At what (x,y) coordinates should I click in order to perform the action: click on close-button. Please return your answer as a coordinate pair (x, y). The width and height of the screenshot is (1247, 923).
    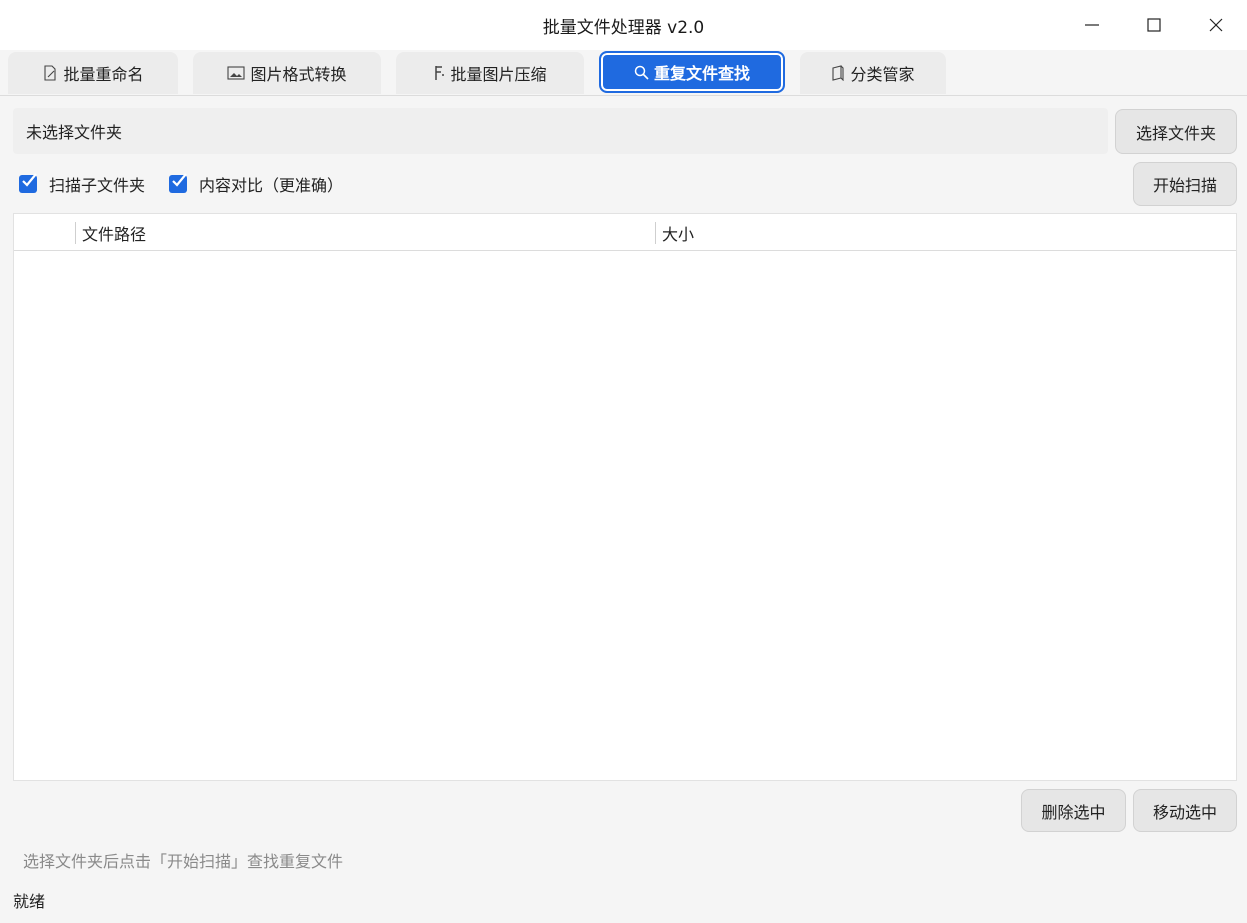
    Looking at the image, I should click on (1216, 25).